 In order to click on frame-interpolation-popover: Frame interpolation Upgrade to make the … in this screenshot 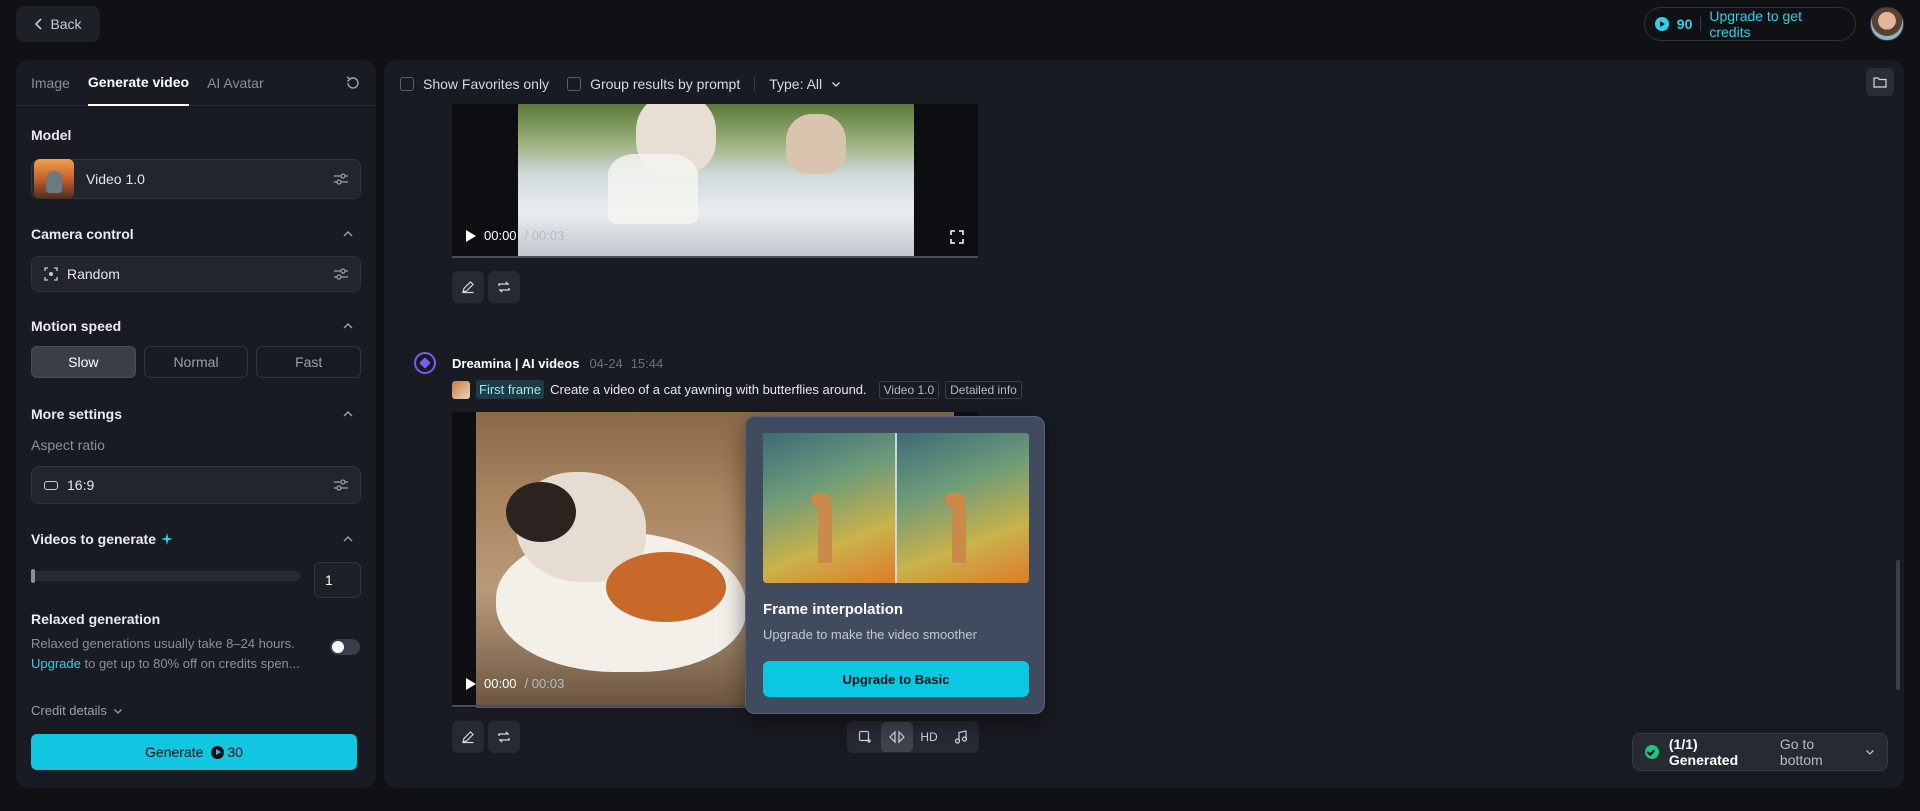, I will do `click(895, 565)`.